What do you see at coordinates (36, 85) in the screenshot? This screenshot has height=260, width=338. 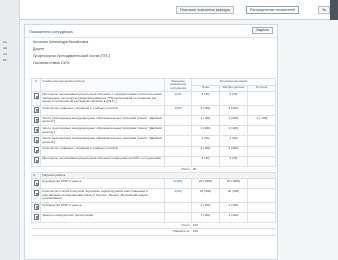 I see `col-num: #` at bounding box center [36, 85].